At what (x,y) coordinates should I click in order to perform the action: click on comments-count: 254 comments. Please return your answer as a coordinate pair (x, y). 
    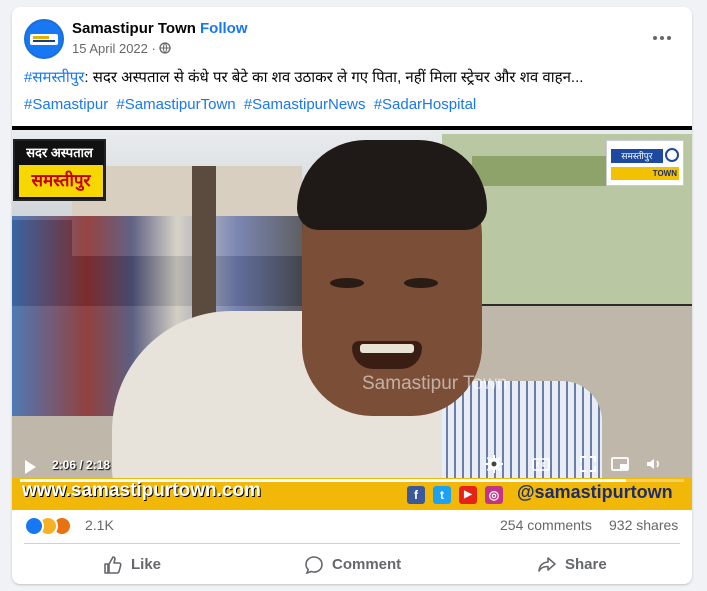
    Looking at the image, I should click on (546, 525).